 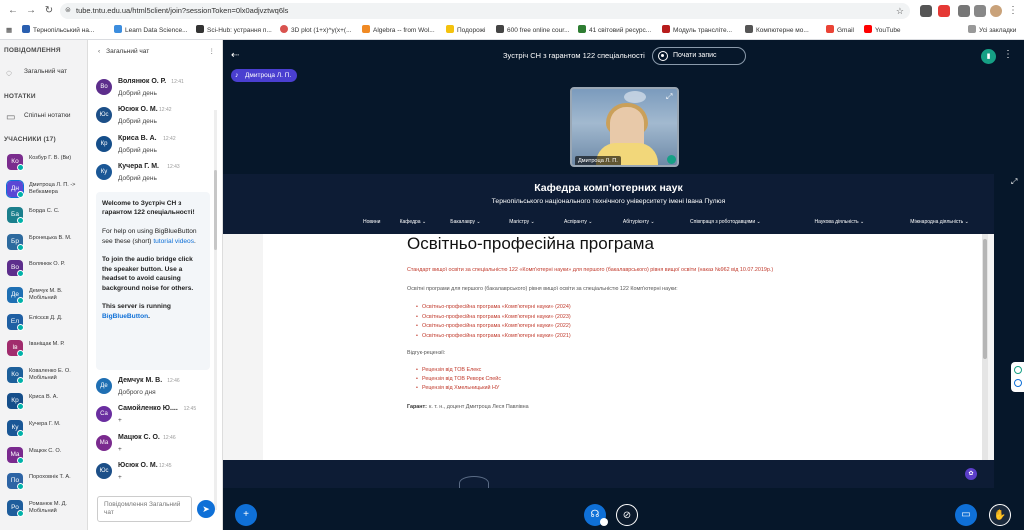 I want to click on participant-name: Пороховнік Т. А., so click(x=50, y=477).